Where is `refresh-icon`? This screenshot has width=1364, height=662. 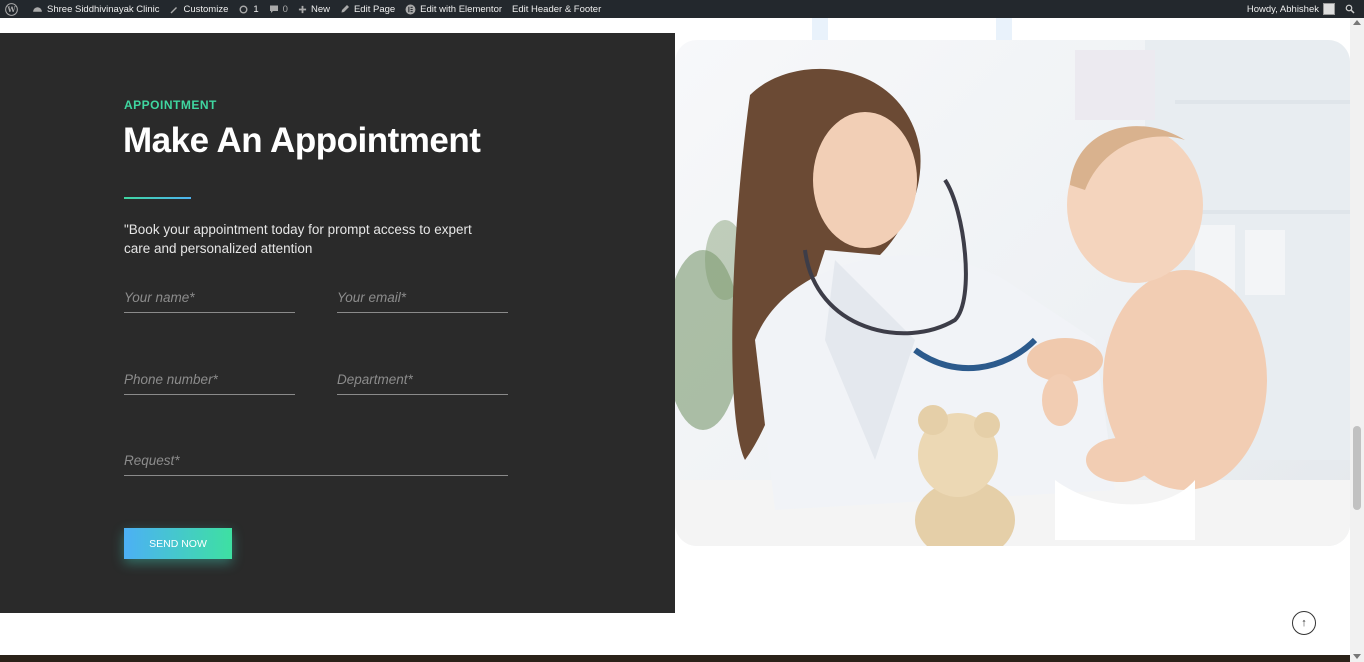 refresh-icon is located at coordinates (243, 9).